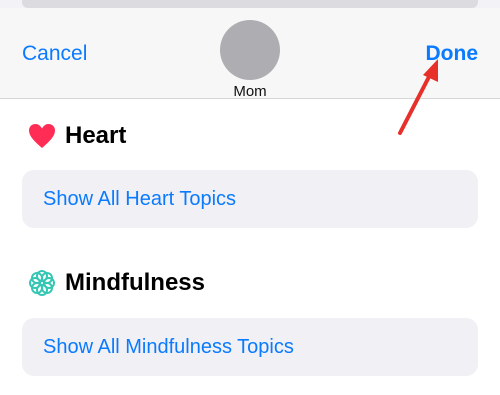 The height and width of the screenshot is (395, 500). I want to click on profile-name: Mom, so click(250, 91).